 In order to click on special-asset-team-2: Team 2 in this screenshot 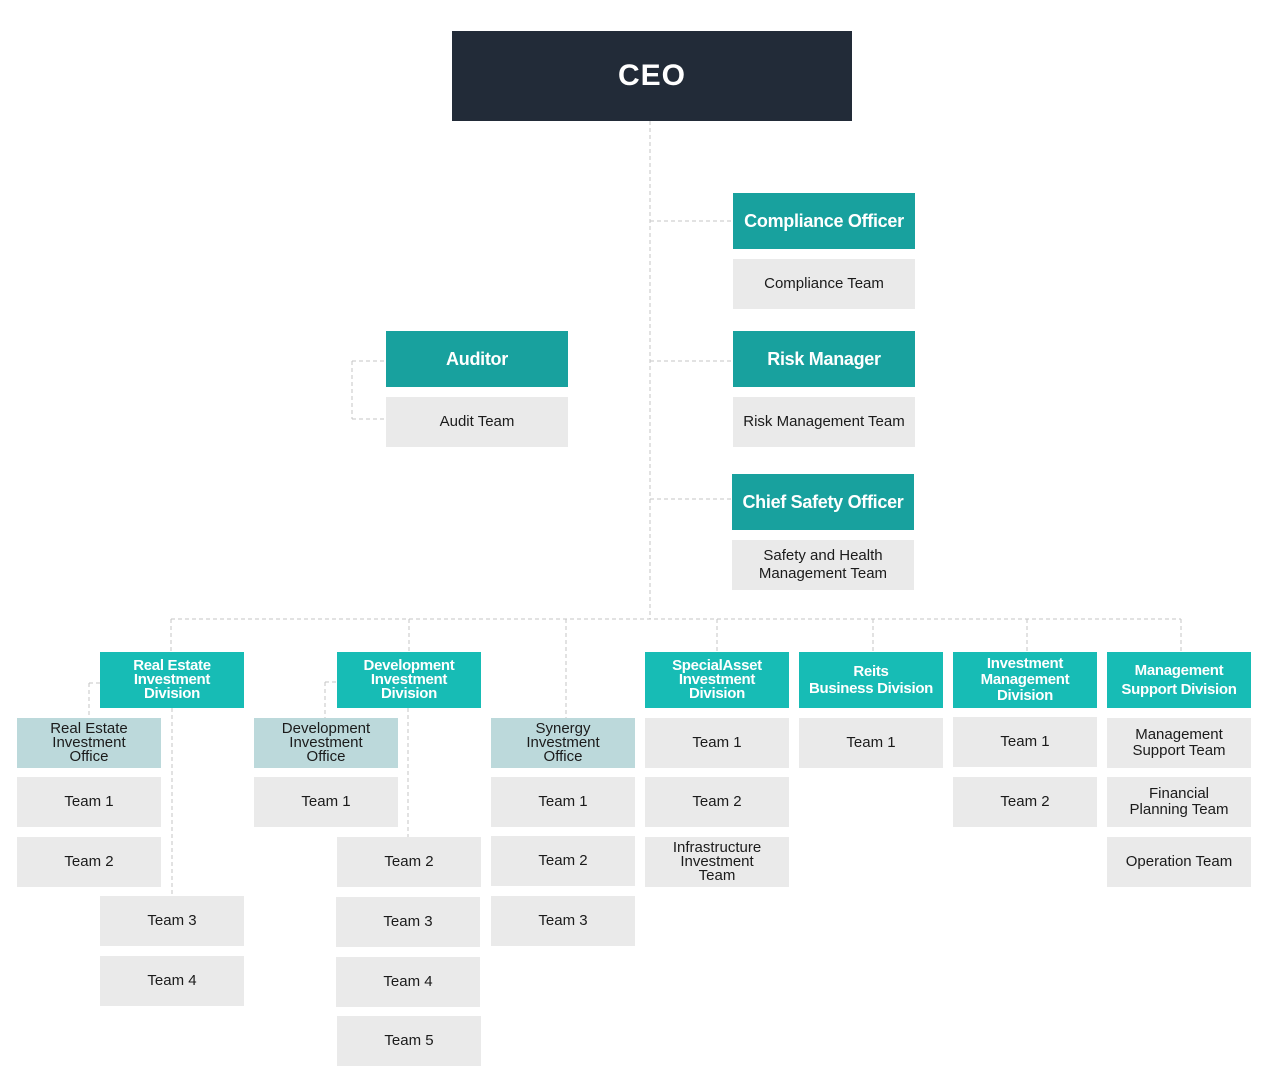, I will do `click(717, 802)`.